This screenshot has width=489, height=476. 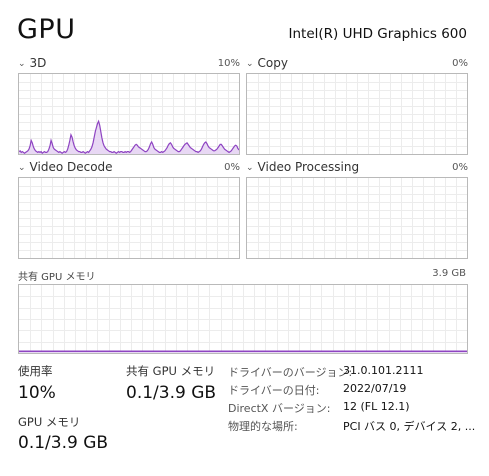 What do you see at coordinates (383, 370) in the screenshot?
I see `driver-version-value: 31.0.101.2111` at bounding box center [383, 370].